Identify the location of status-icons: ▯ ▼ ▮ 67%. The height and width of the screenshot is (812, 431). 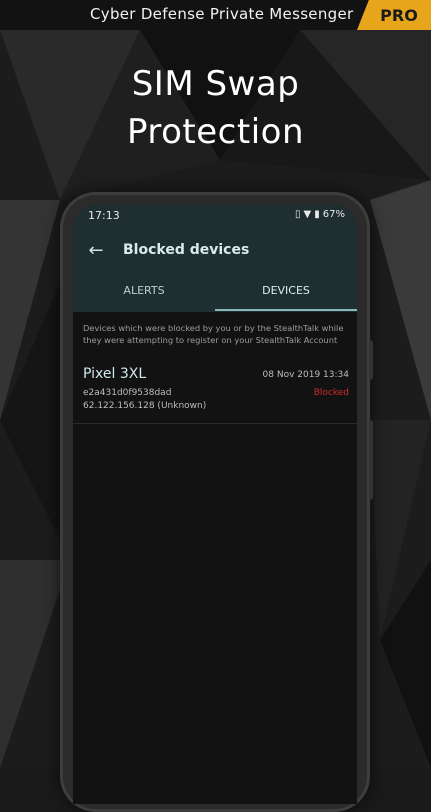
(320, 214).